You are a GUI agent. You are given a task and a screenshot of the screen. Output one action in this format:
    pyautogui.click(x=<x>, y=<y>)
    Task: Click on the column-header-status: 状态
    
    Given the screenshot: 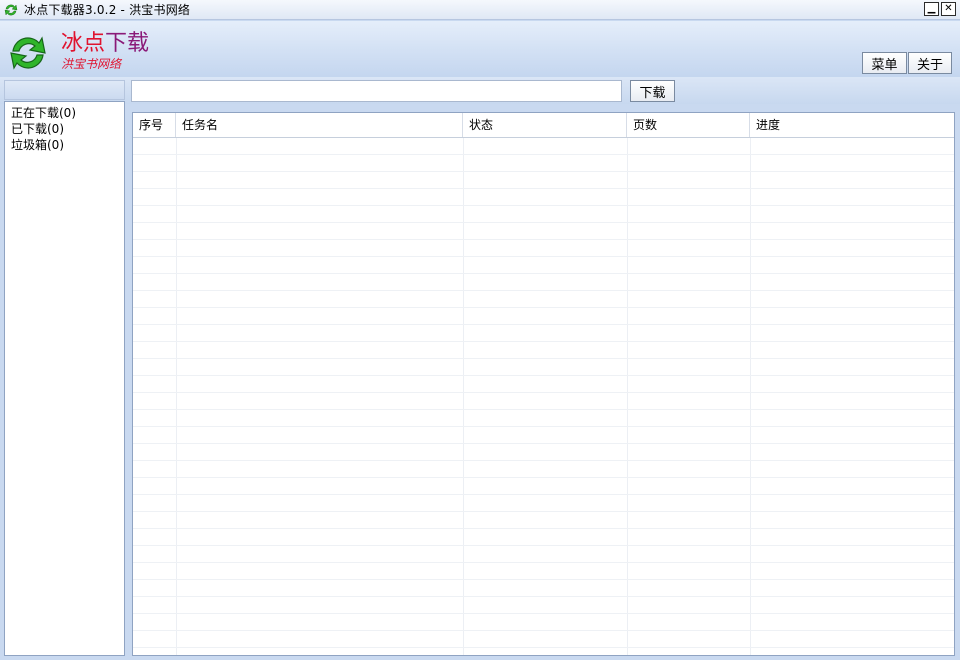 What is the action you would take?
    pyautogui.click(x=545, y=125)
    